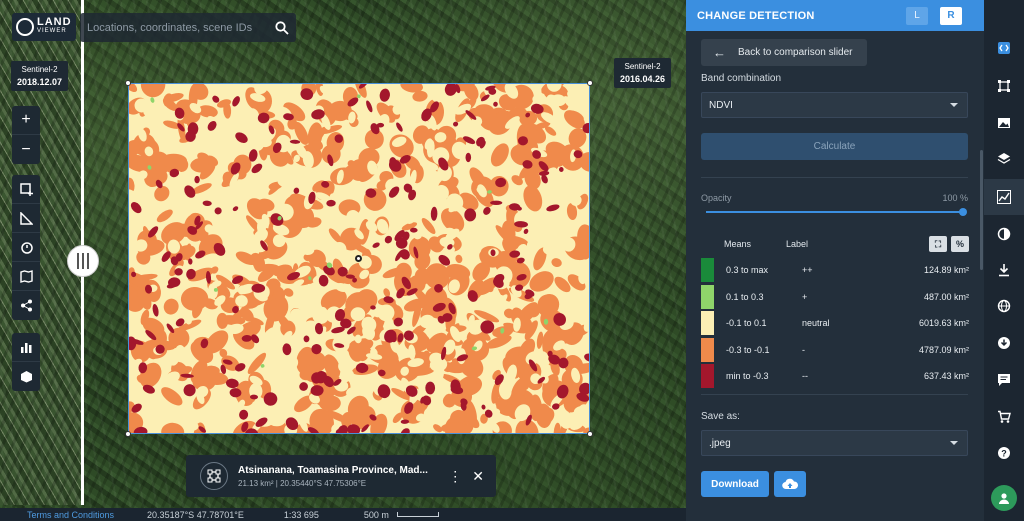  Describe the element at coordinates (70, 515) in the screenshot. I see `terms-link: Terms and Conditions` at that location.